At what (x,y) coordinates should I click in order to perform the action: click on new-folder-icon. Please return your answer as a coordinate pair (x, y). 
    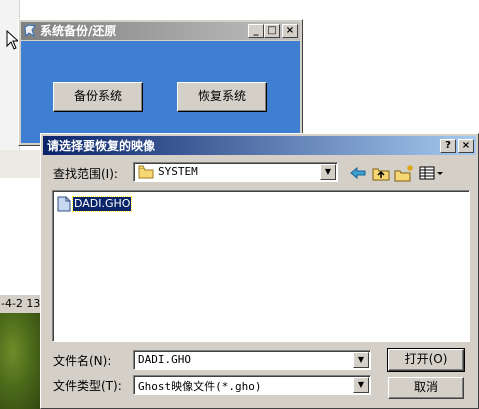
    Looking at the image, I should click on (404, 173).